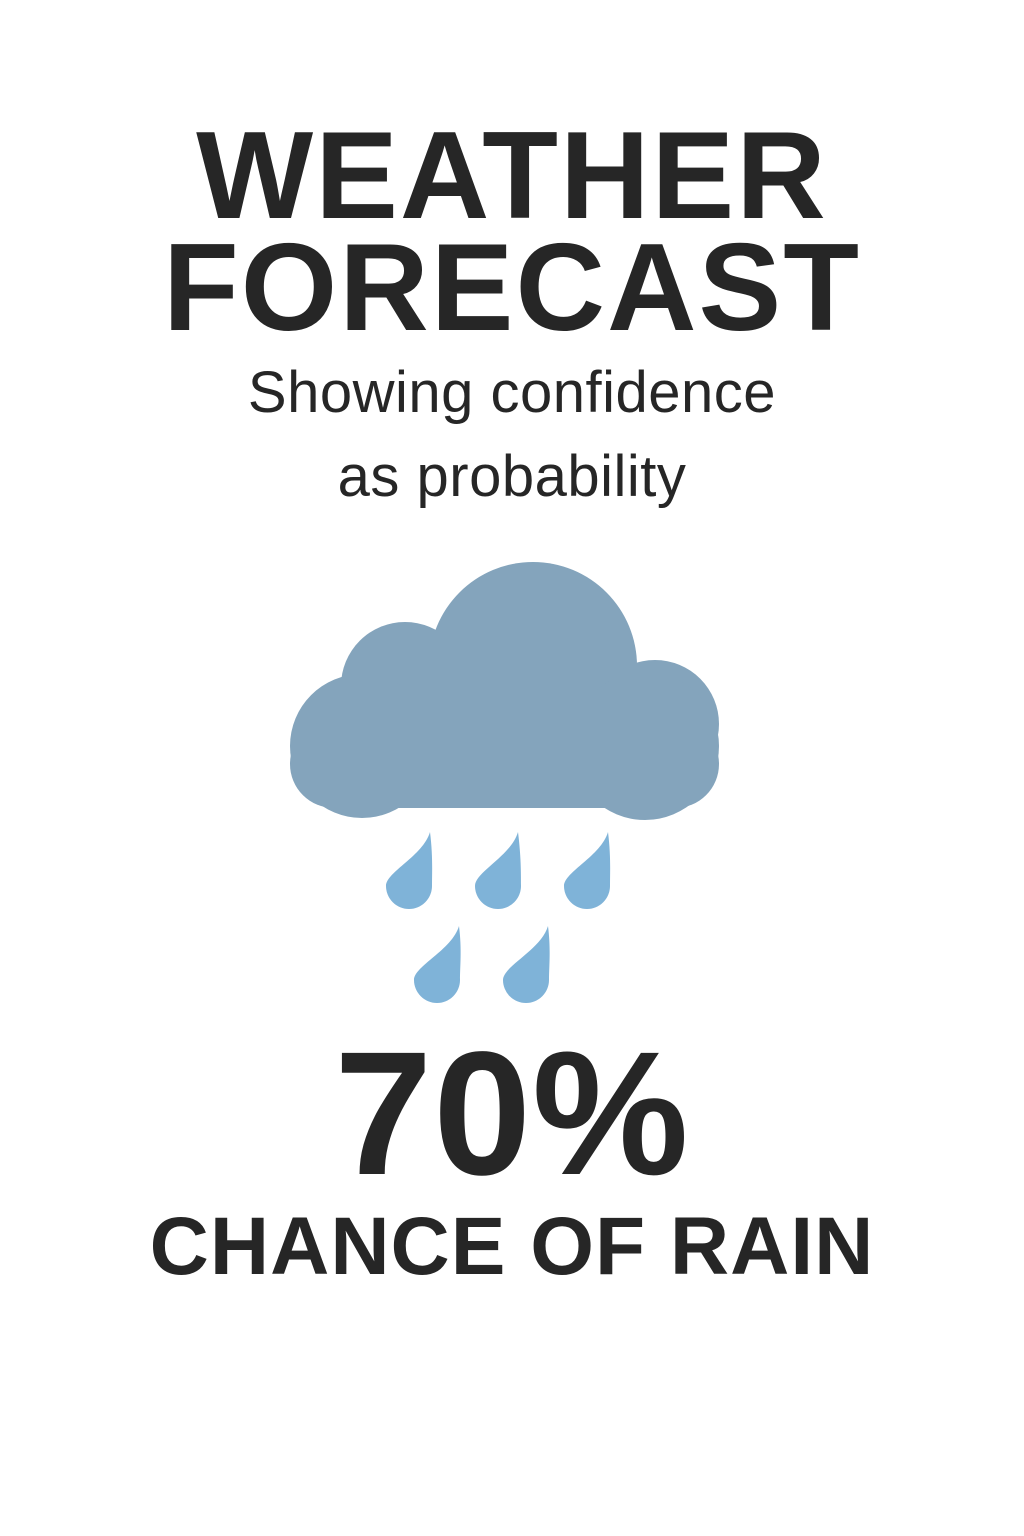 The image size is (1024, 1536). What do you see at coordinates (512, 1246) in the screenshot?
I see `rain-probability-caption: CHANCE OF RAIN` at bounding box center [512, 1246].